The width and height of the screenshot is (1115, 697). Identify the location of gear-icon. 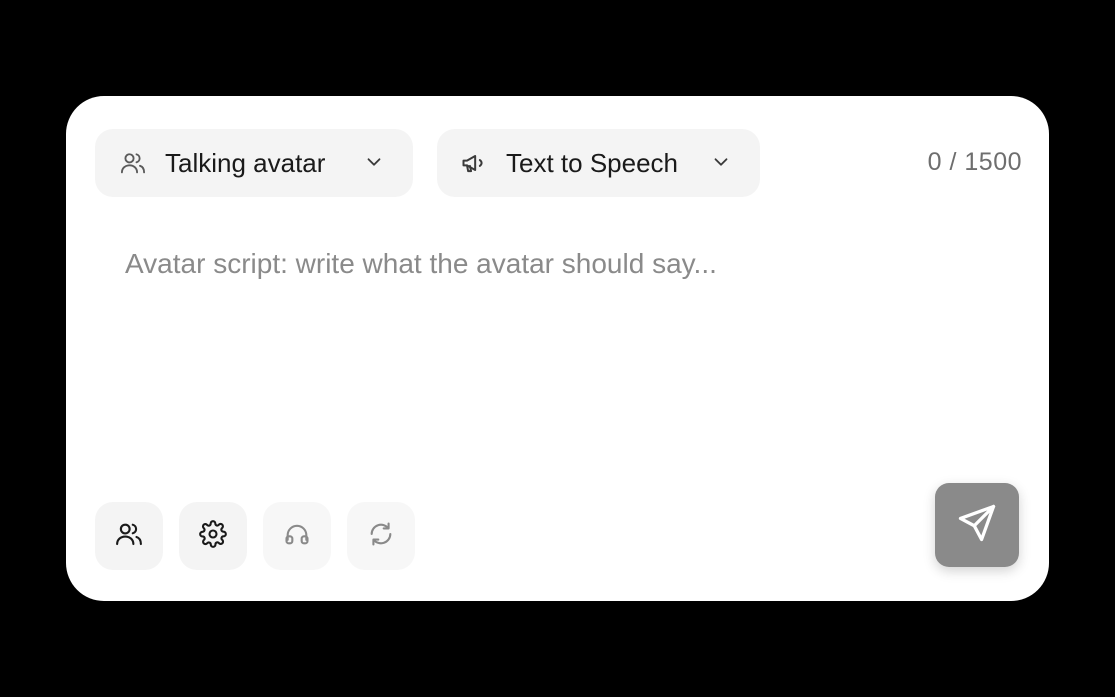
(213, 536).